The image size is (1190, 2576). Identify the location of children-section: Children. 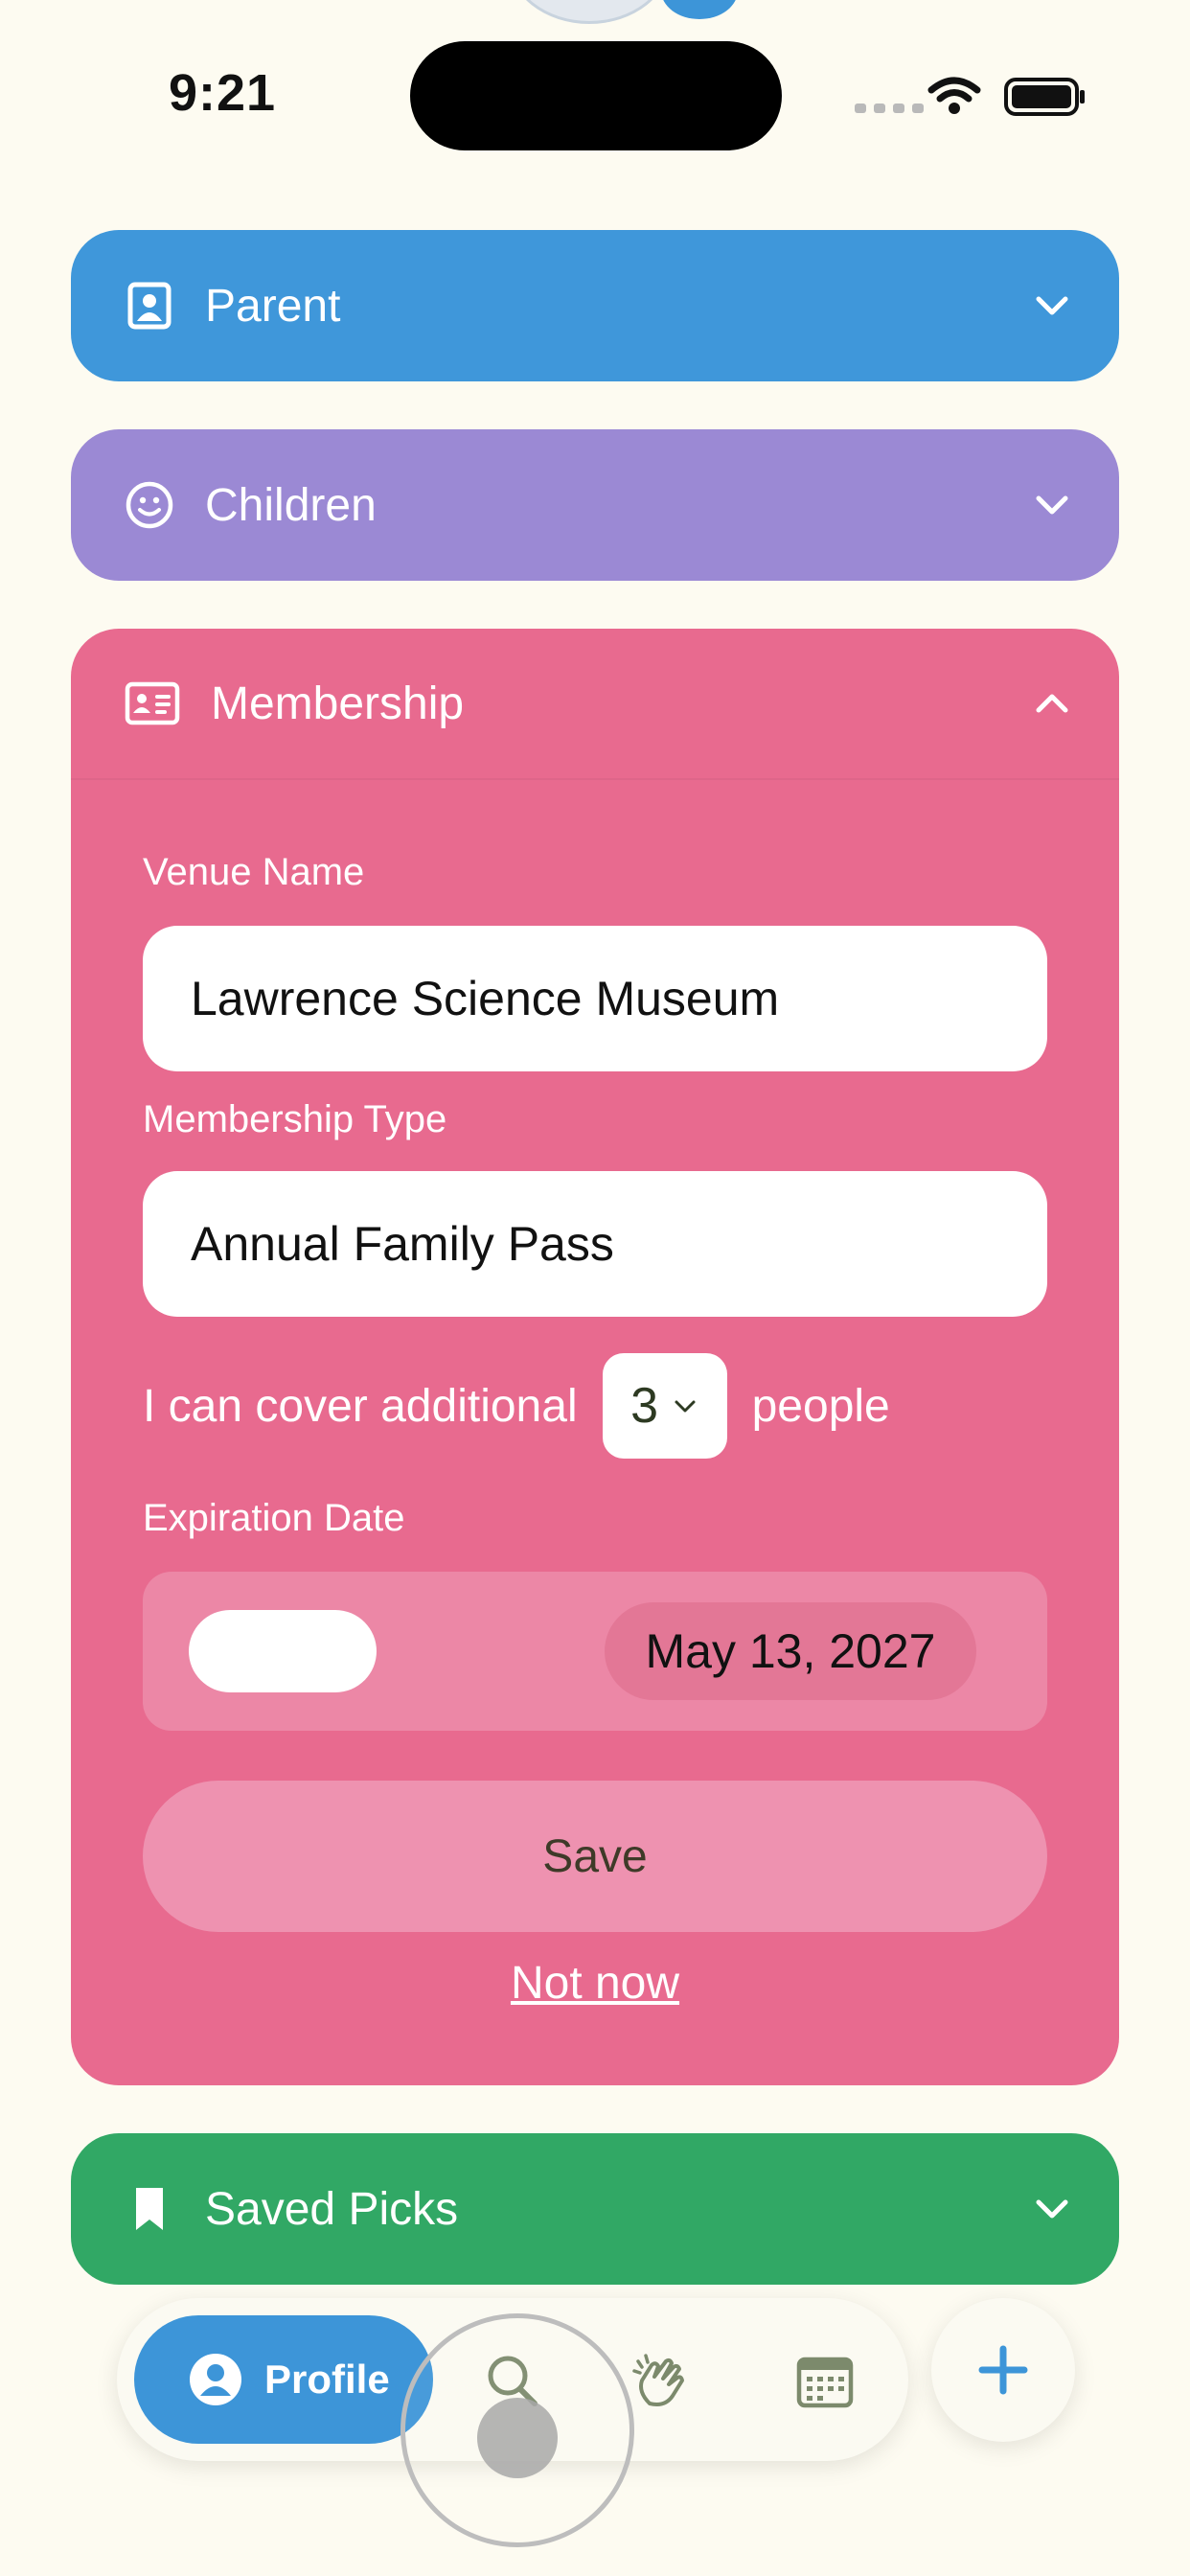
(595, 505).